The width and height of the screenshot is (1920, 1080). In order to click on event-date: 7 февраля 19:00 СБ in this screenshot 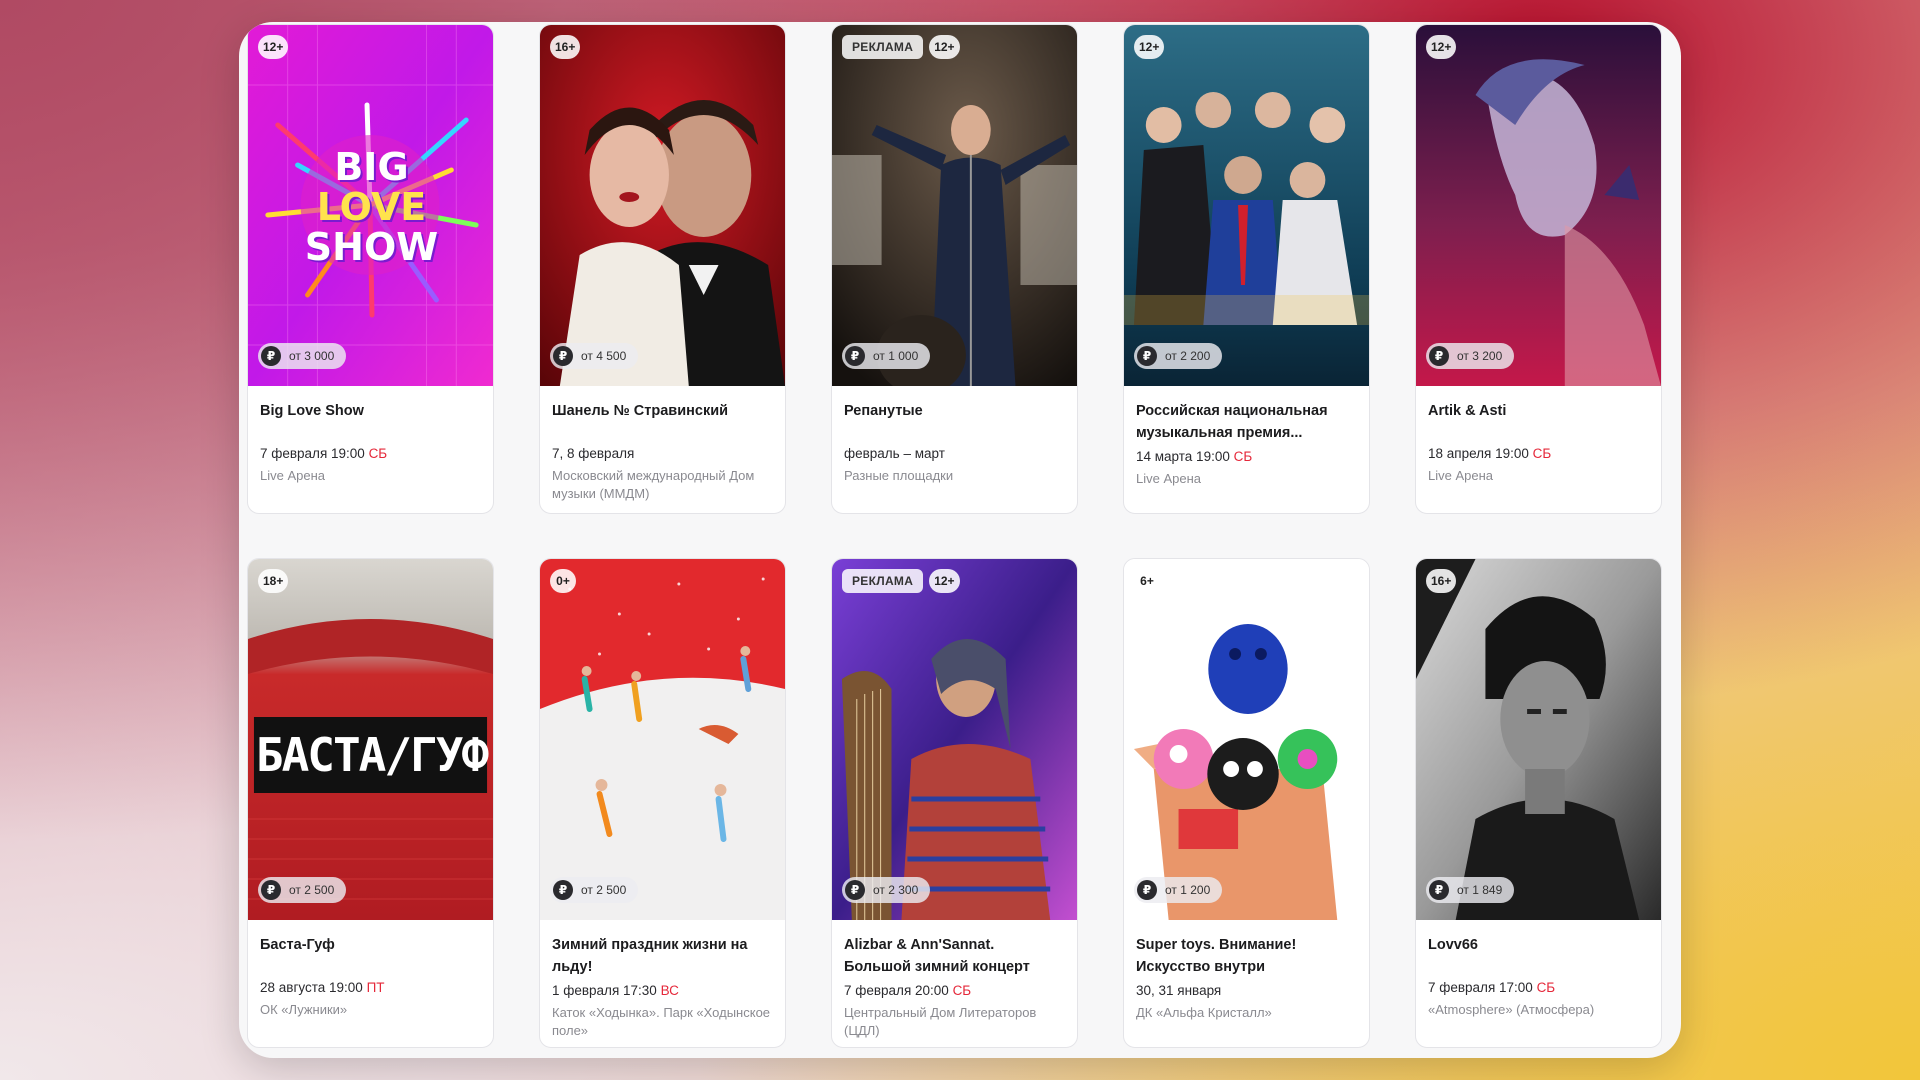, I will do `click(324, 453)`.